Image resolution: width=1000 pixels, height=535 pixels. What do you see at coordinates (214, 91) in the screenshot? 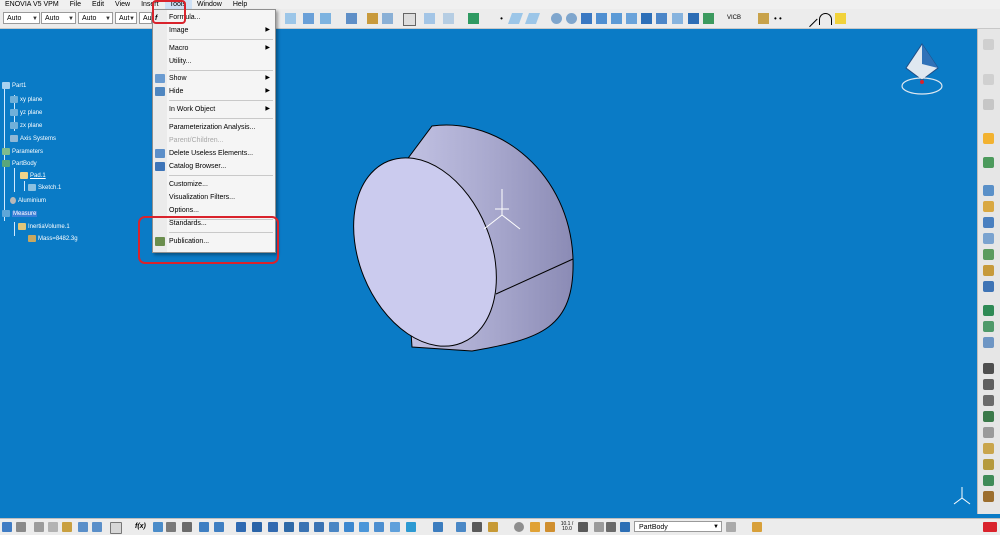
I see `menu-item-hide: Hide ▶` at bounding box center [214, 91].